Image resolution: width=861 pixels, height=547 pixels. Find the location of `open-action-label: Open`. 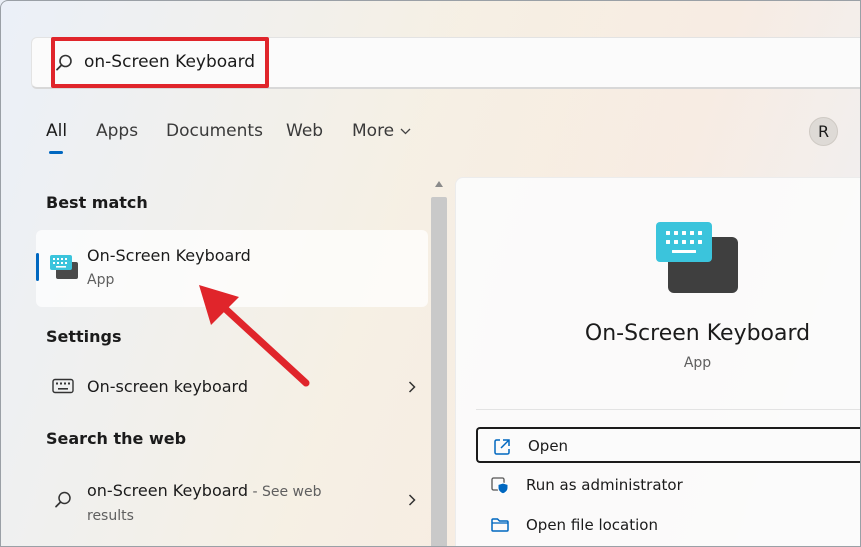

open-action-label: Open is located at coordinates (548, 446).